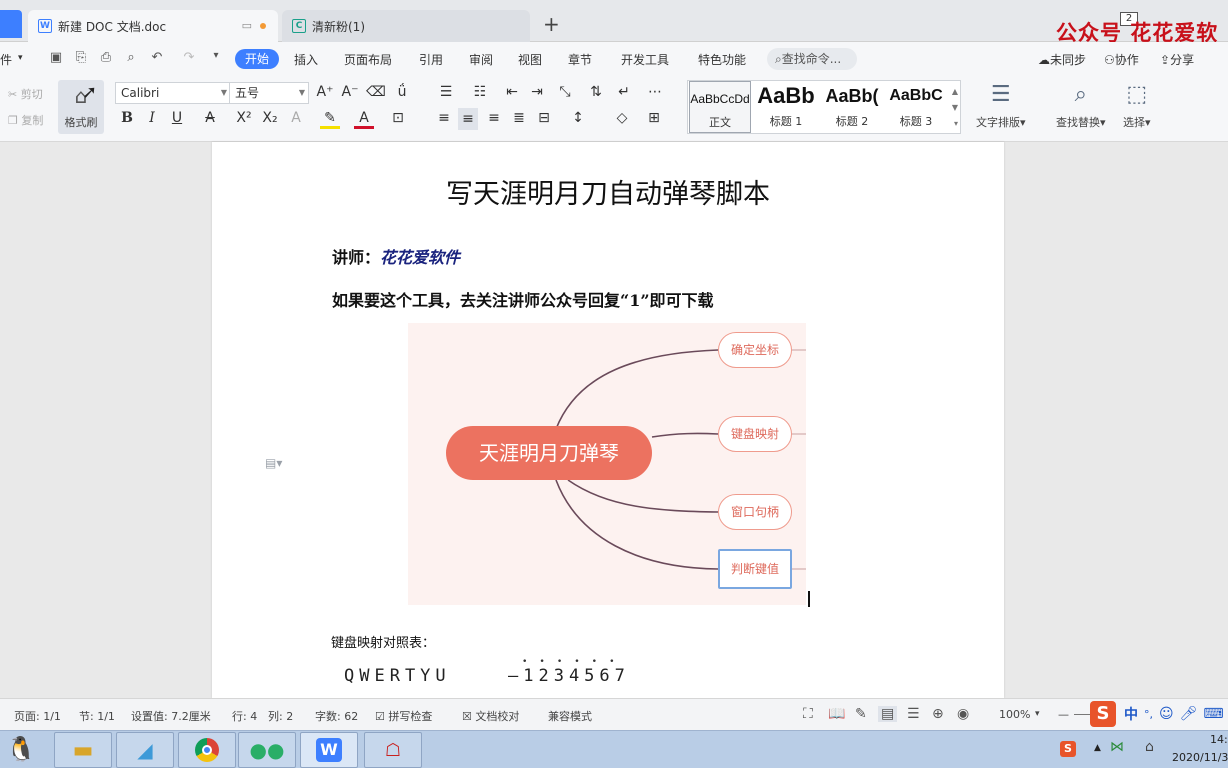 Image resolution: width=1228 pixels, height=768 pixels. What do you see at coordinates (1014, 714) in the screenshot?
I see `zoom-level: 100%` at bounding box center [1014, 714].